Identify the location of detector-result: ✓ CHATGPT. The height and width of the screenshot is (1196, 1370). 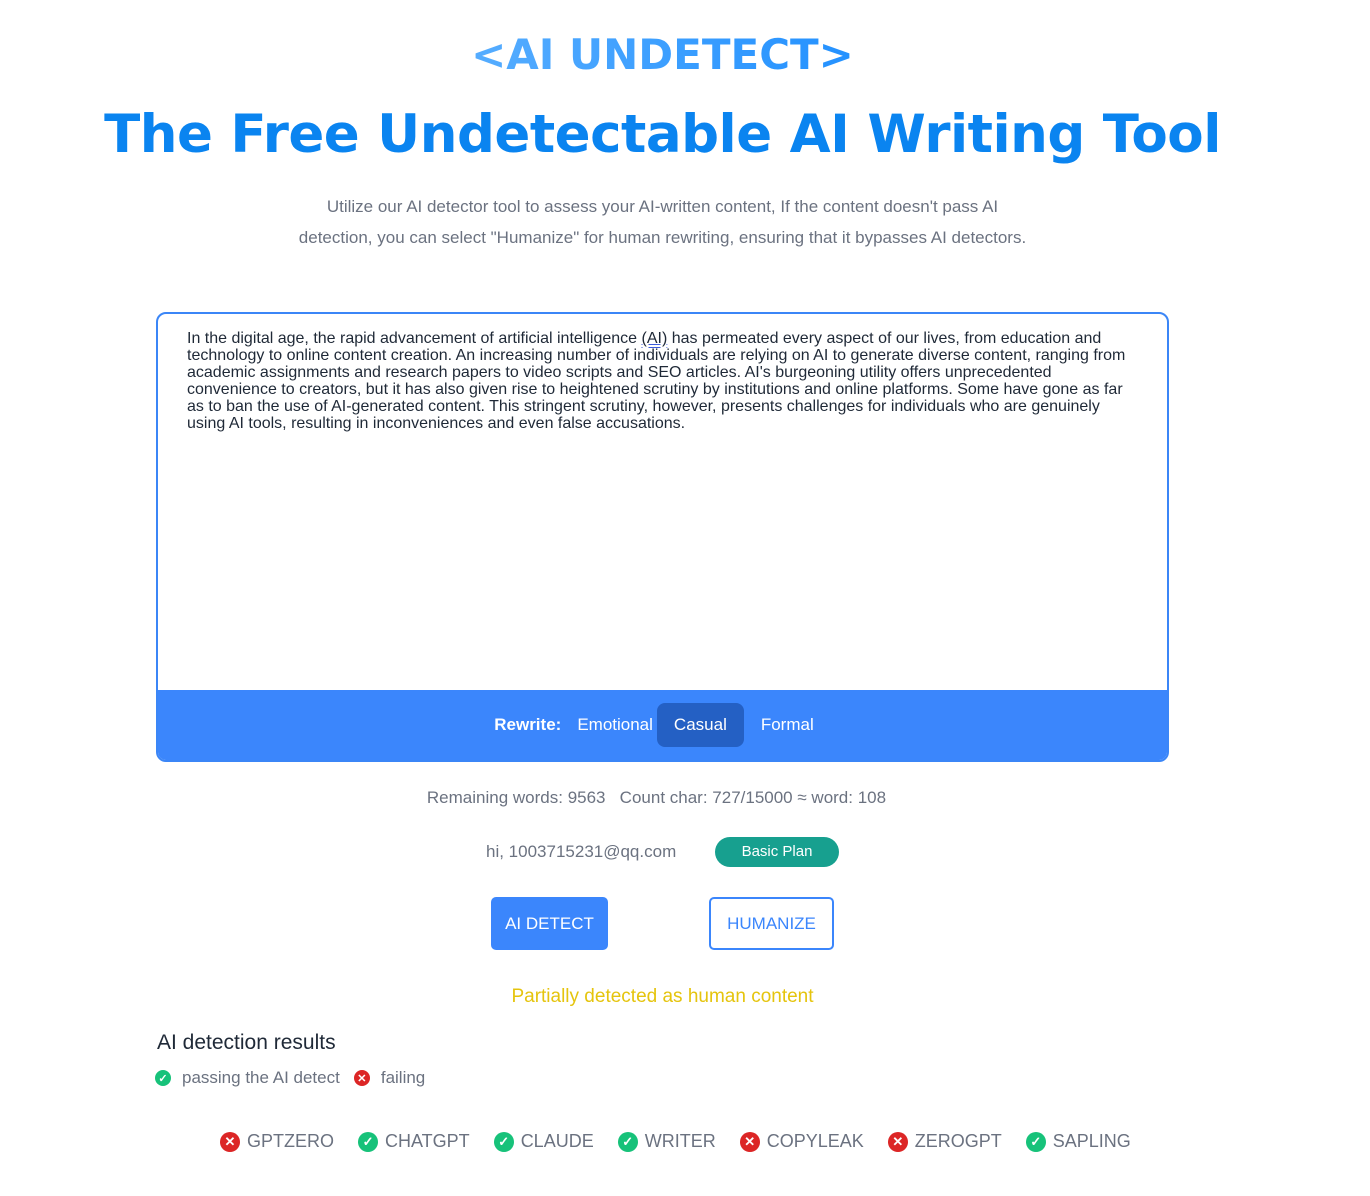
(414, 1141).